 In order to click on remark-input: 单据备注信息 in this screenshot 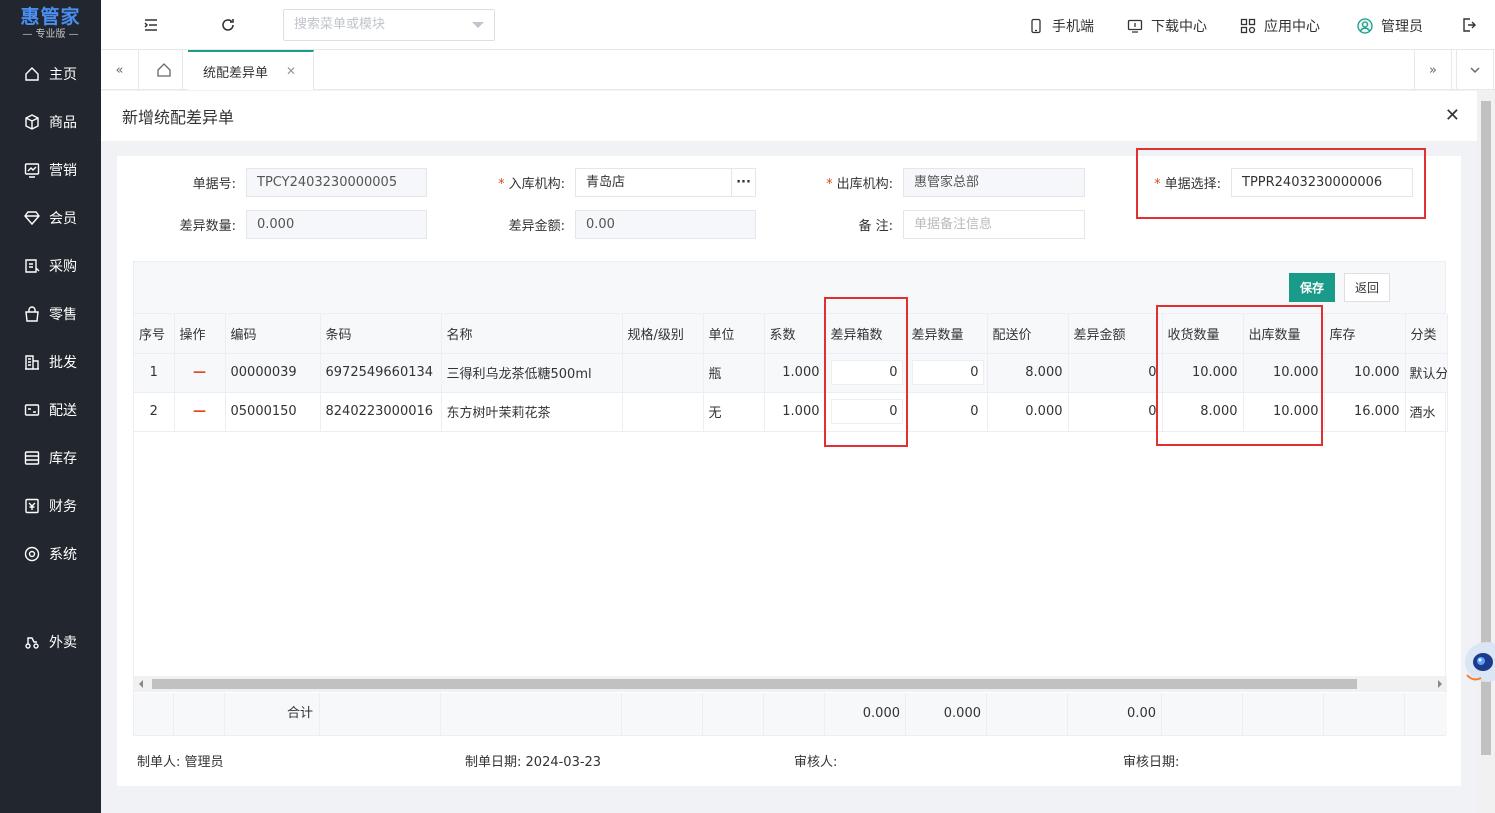, I will do `click(994, 224)`.